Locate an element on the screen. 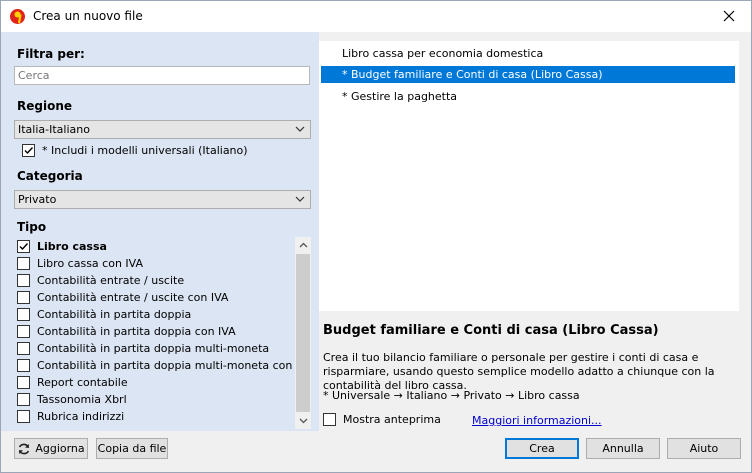 Image resolution: width=752 pixels, height=473 pixels. cancel-button: Annulla is located at coordinates (623, 448).